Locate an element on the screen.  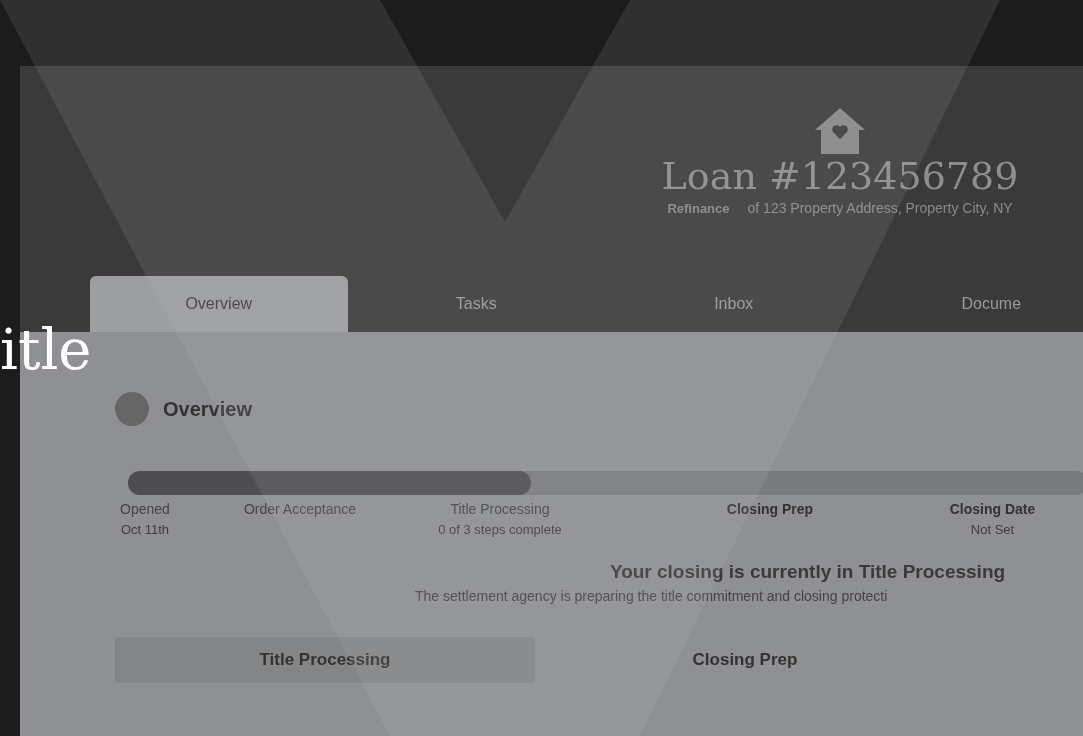
property-address: of 123 Property Address, Property City, NY is located at coordinates (880, 208).